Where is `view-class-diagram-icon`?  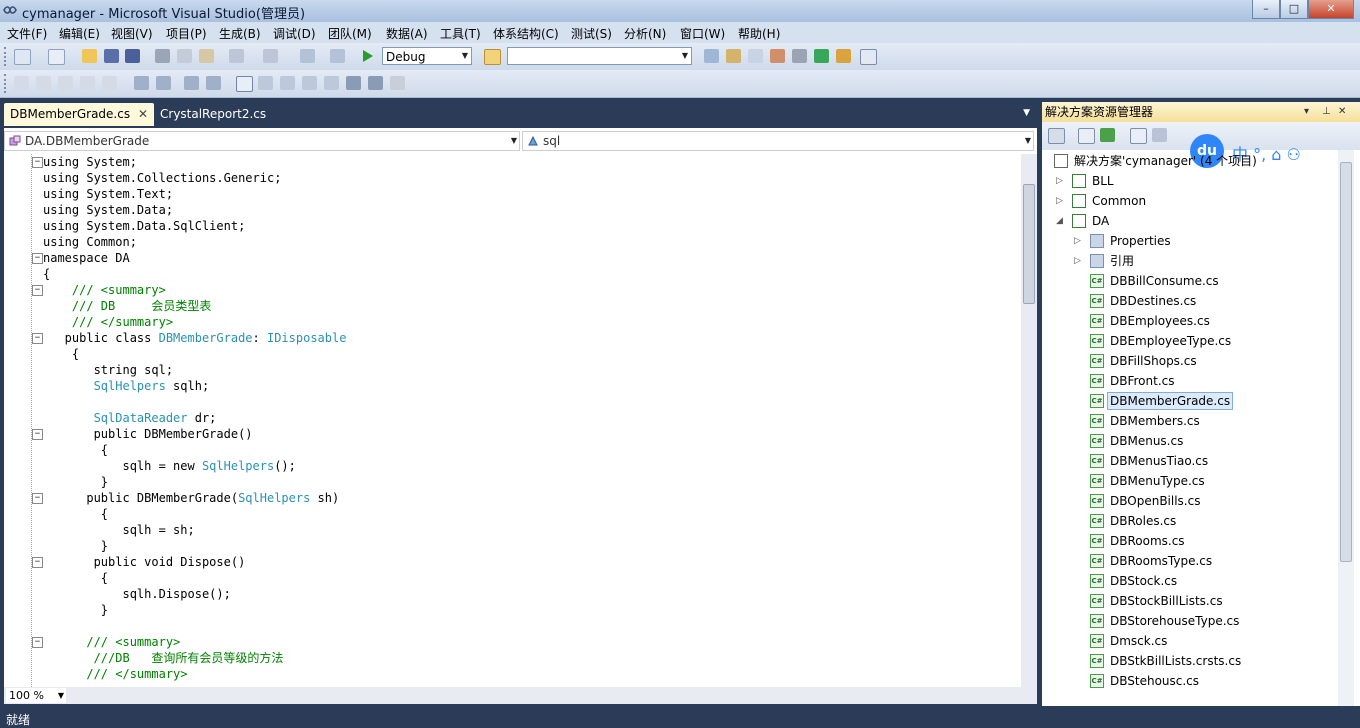
view-class-diagram-icon is located at coordinates (1159, 135).